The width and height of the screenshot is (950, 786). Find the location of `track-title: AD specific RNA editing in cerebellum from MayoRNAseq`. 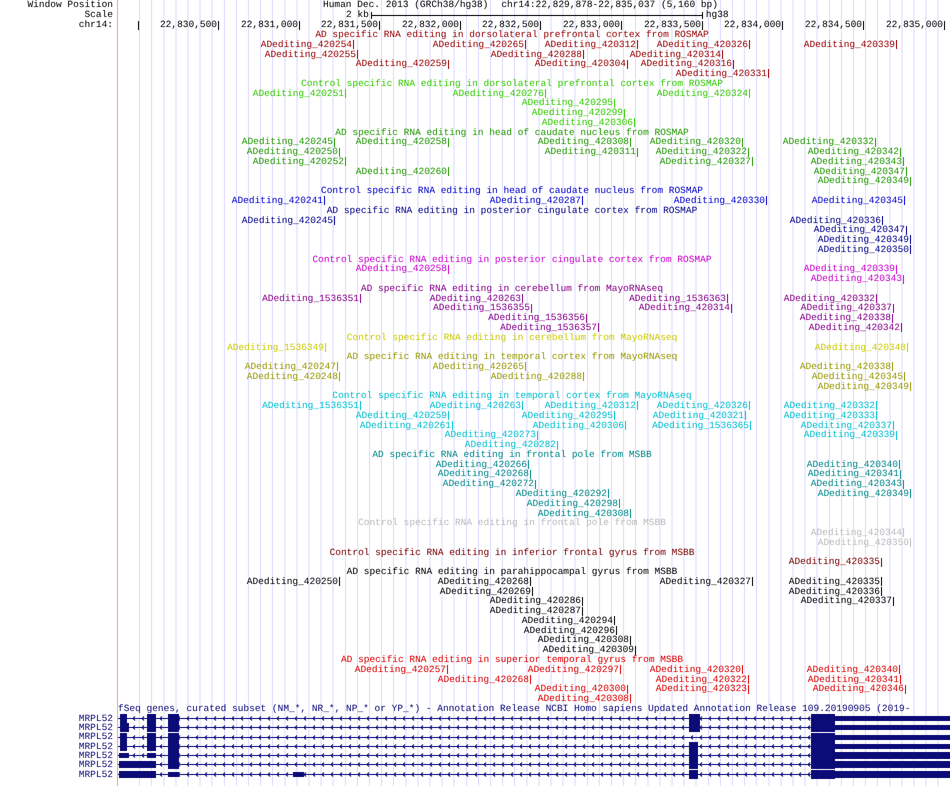

track-title: AD specific RNA editing in cerebellum from MayoRNAseq is located at coordinates (512, 289).